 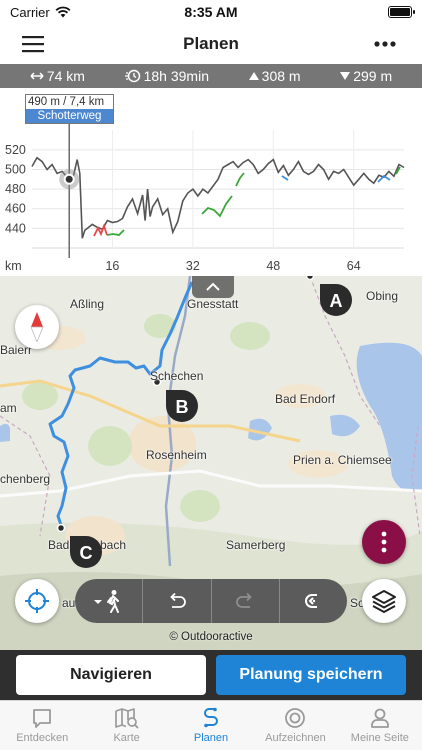 I want to click on y-tick-label: 520, so click(x=15, y=150).